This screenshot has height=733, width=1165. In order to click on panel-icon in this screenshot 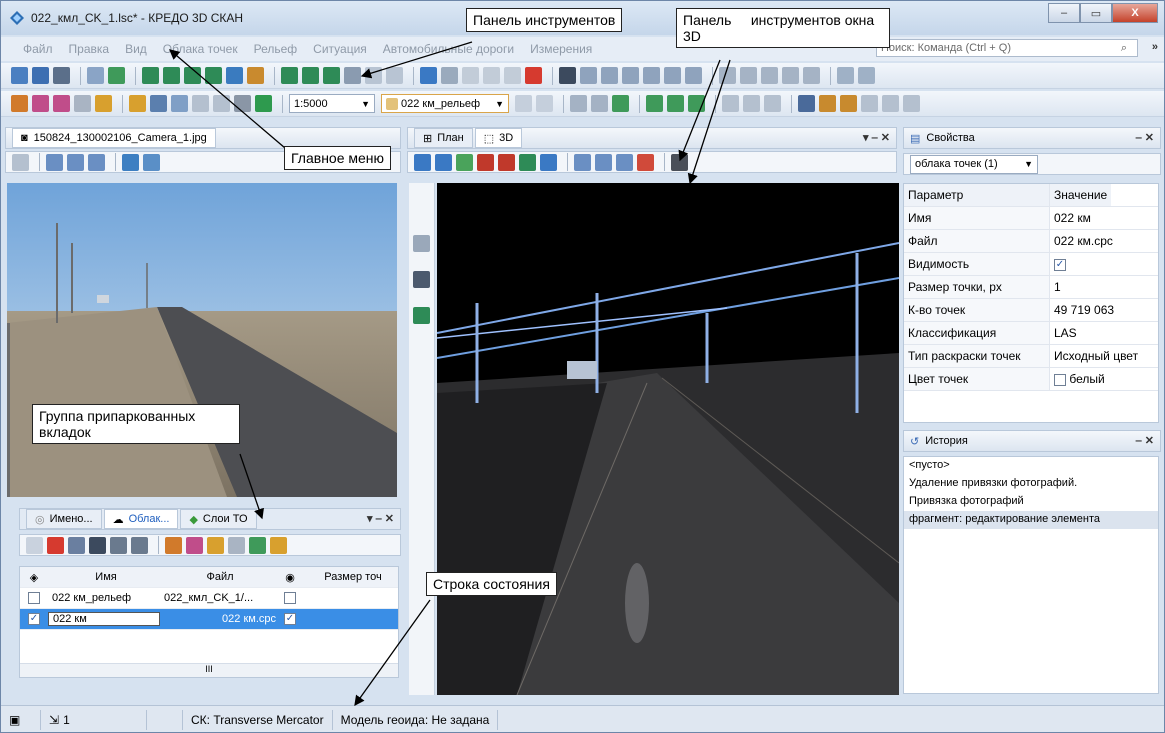, I will do `click(20, 162)`.